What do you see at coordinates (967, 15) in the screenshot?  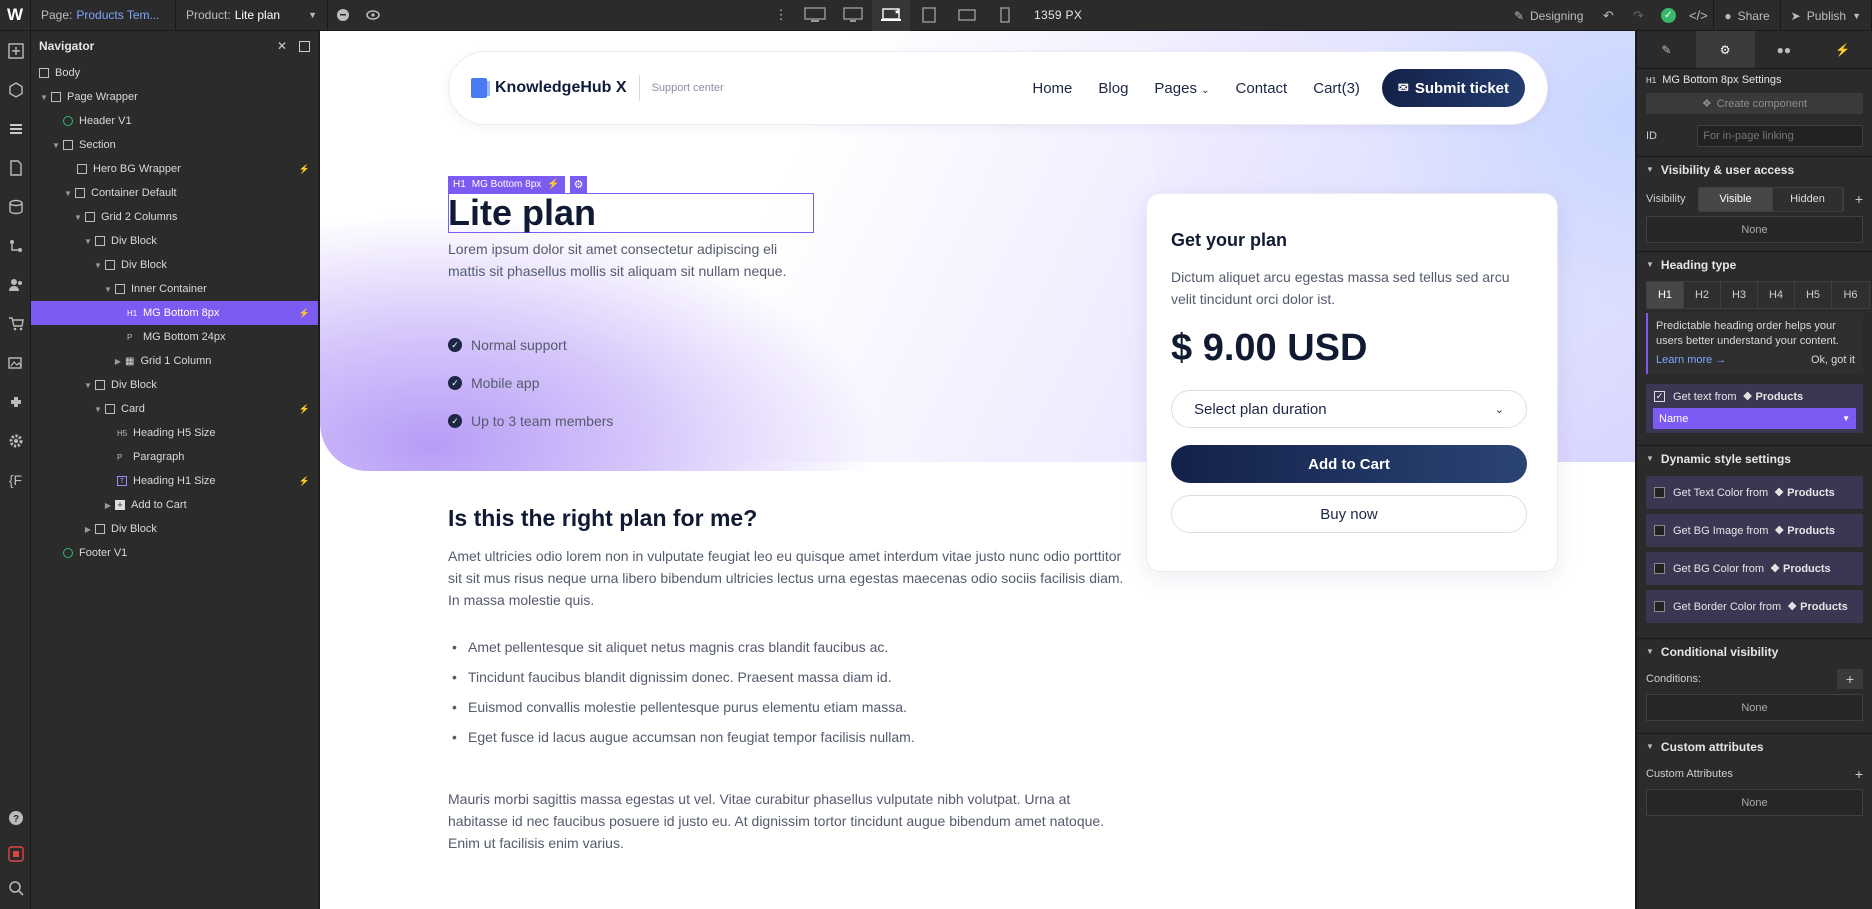 I see `breakpoint-mobile-landscape-icon` at bounding box center [967, 15].